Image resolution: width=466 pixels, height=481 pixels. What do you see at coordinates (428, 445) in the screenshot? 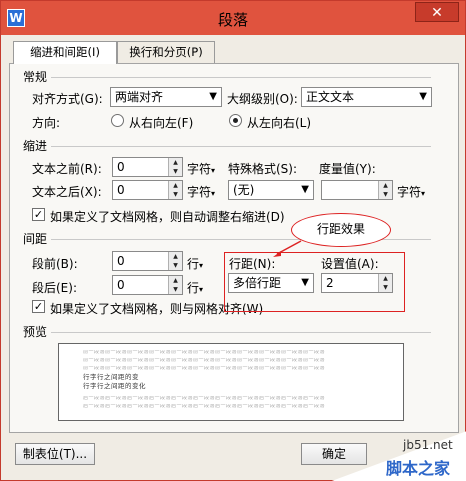
I see `watermark-site: jb51.net` at bounding box center [428, 445].